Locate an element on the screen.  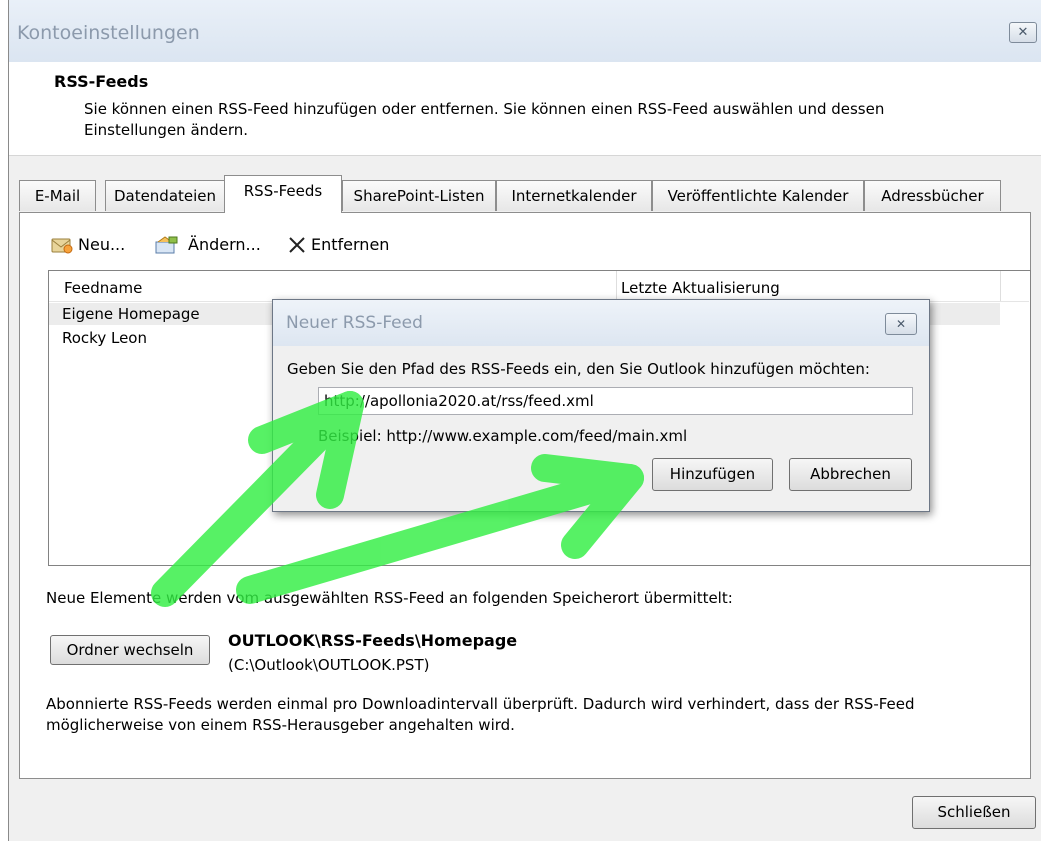
window-close-button: ✕ is located at coordinates (1023, 32).